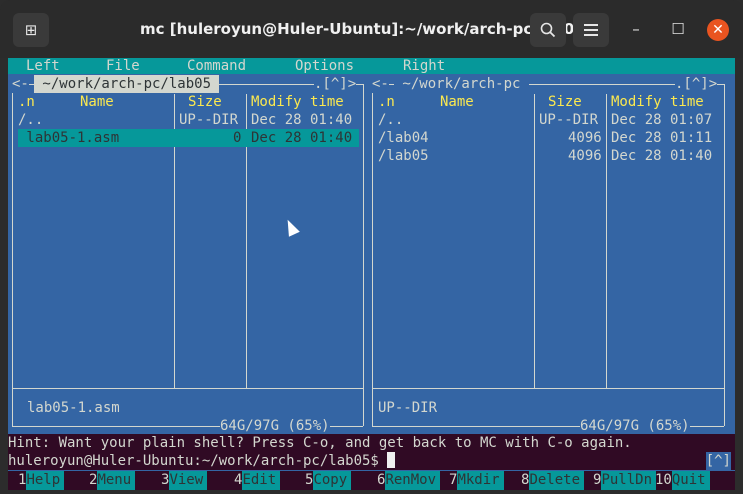 The height and width of the screenshot is (494, 743). I want to click on new-tab-icon: ⊞, so click(31, 30).